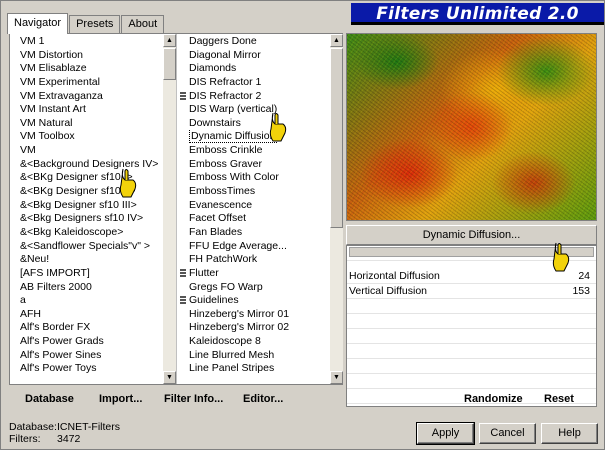 The height and width of the screenshot is (450, 605). Describe the element at coordinates (86, 192) in the screenshot. I see `category-item: &<BKg Designer sf10 II>` at that location.